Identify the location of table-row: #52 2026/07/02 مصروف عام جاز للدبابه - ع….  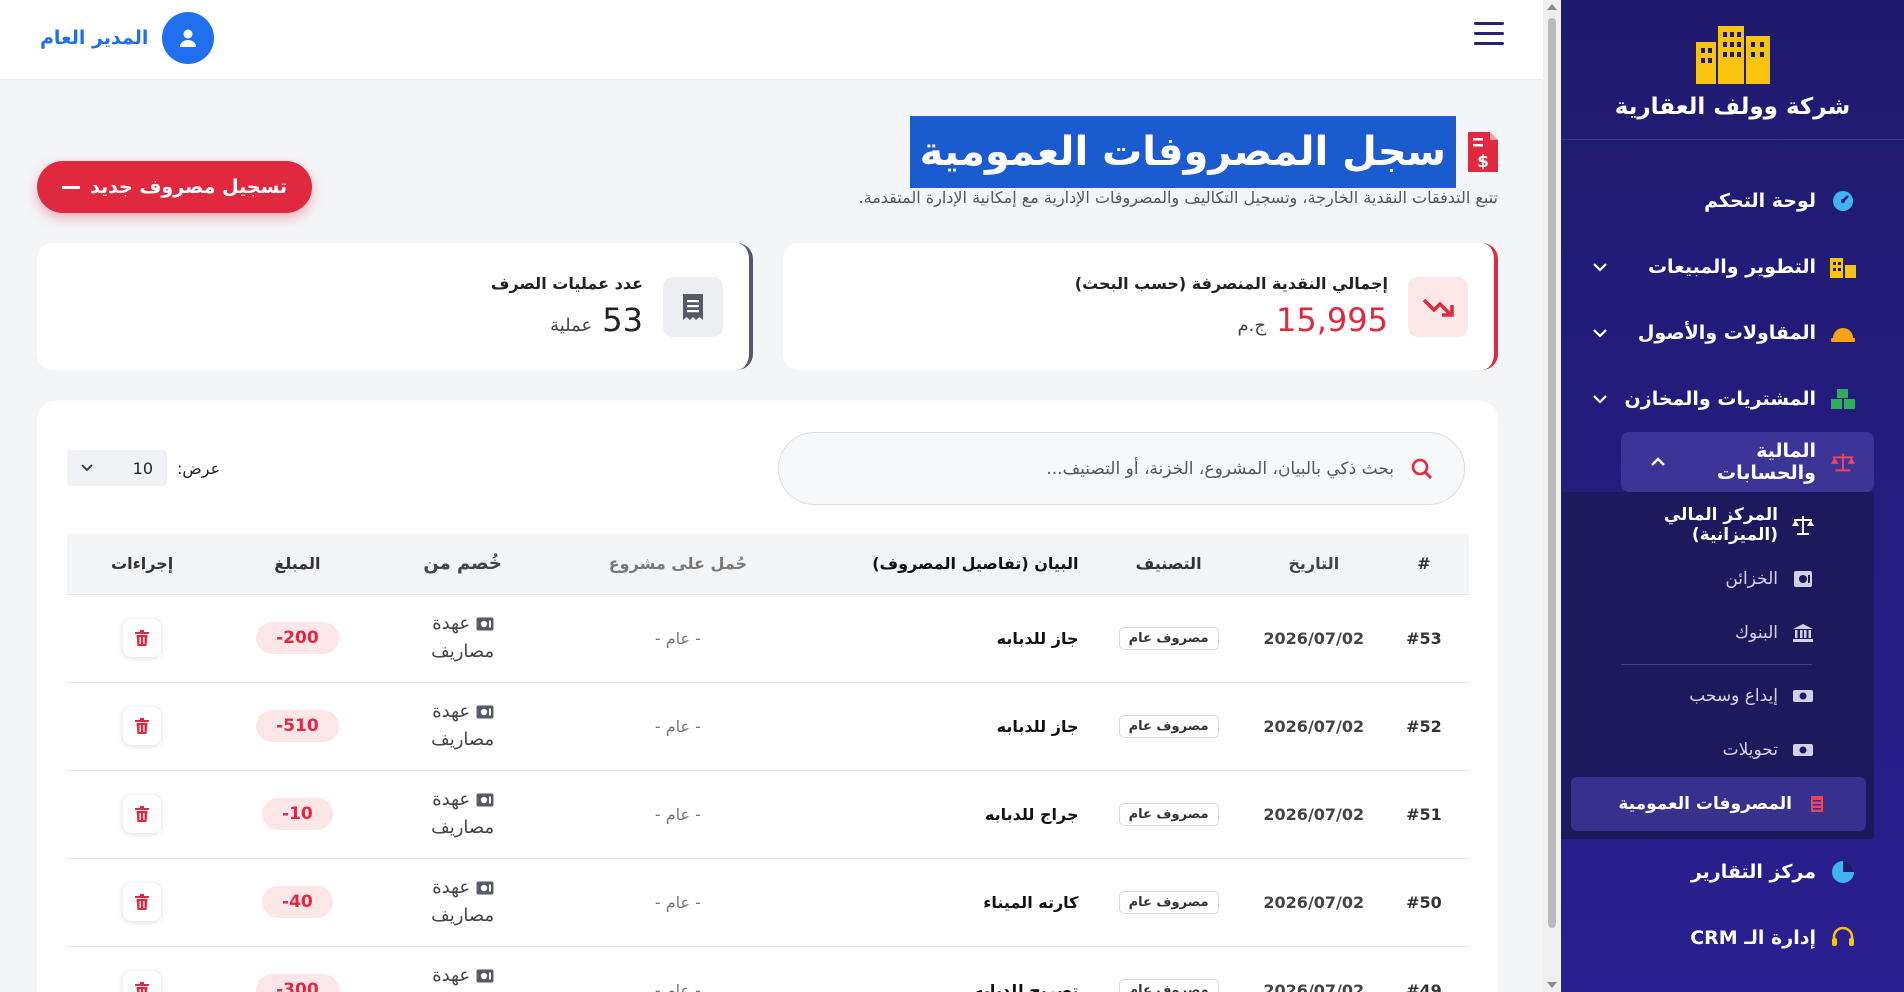
(768, 726).